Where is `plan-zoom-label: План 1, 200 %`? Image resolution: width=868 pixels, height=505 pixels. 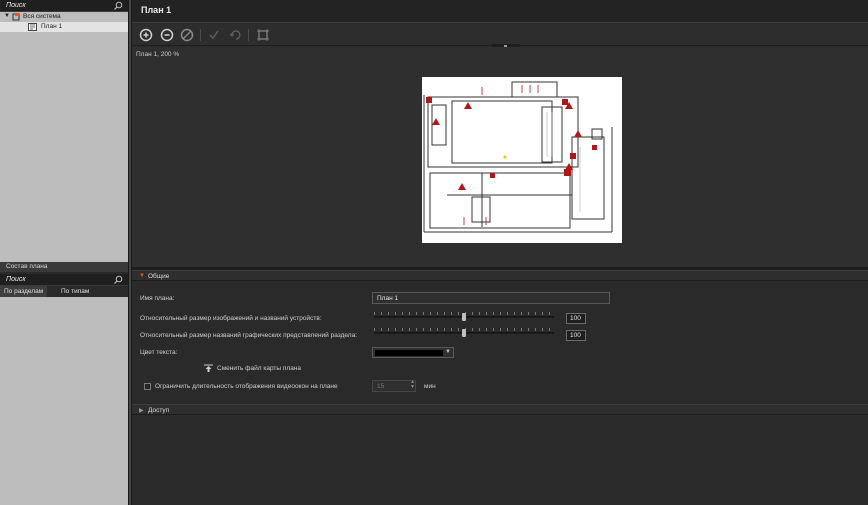 plan-zoom-label: План 1, 200 % is located at coordinates (158, 54).